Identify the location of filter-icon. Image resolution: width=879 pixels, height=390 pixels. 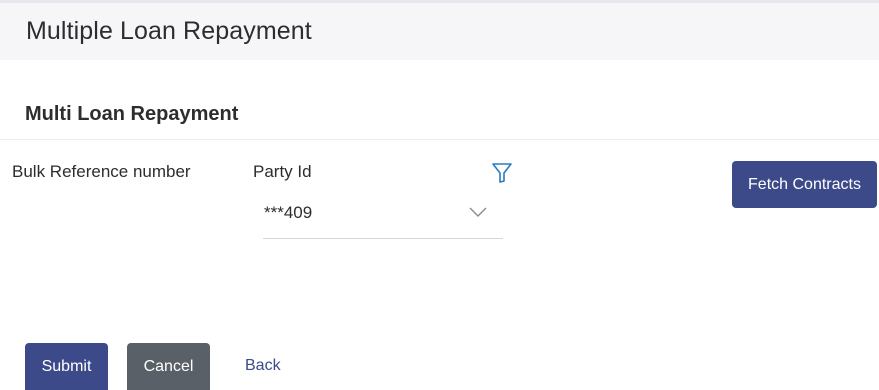
(502, 173).